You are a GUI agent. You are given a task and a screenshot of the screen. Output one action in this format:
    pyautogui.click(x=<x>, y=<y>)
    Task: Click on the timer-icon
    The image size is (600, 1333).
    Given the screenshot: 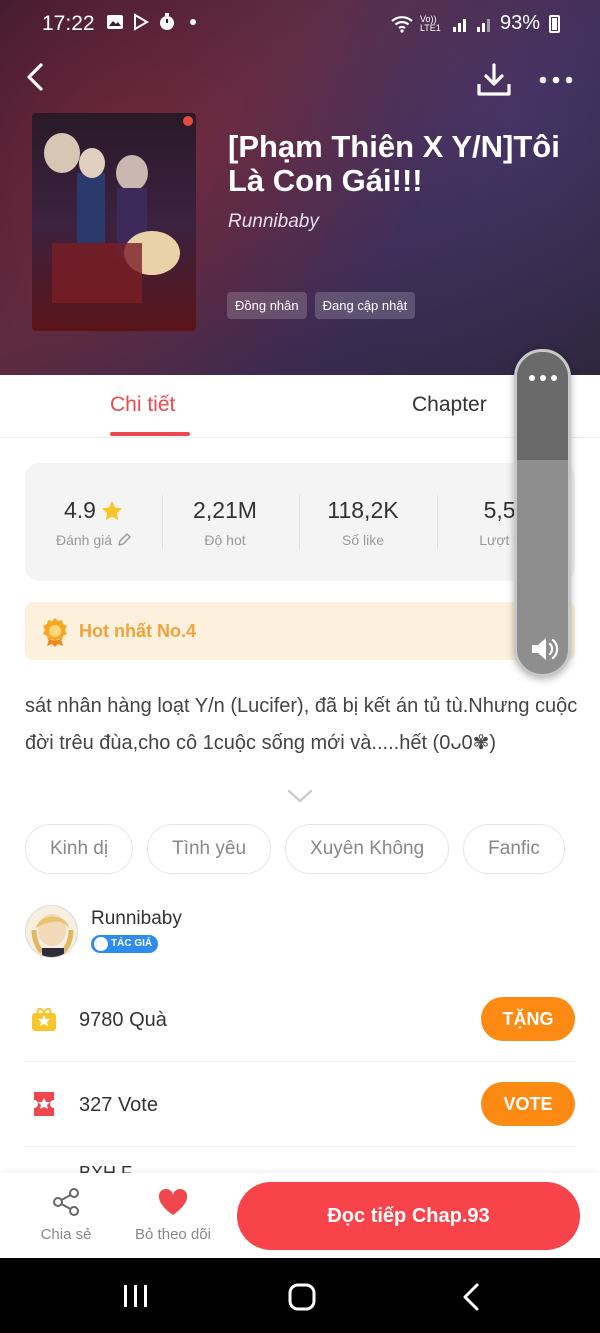 What is the action you would take?
    pyautogui.click(x=167, y=21)
    